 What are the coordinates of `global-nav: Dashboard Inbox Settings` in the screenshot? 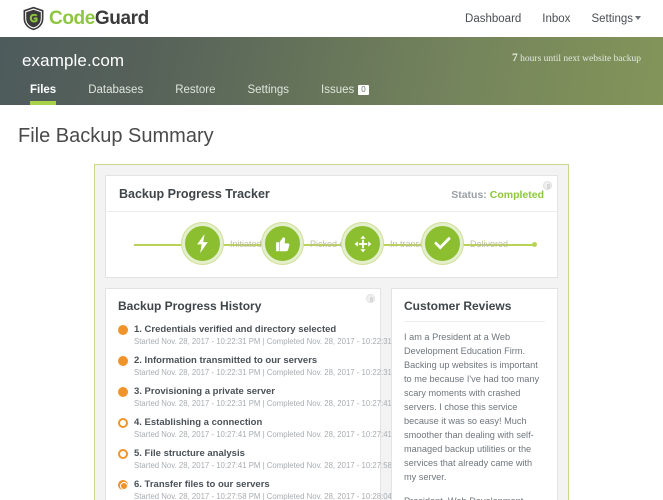 It's located at (553, 19).